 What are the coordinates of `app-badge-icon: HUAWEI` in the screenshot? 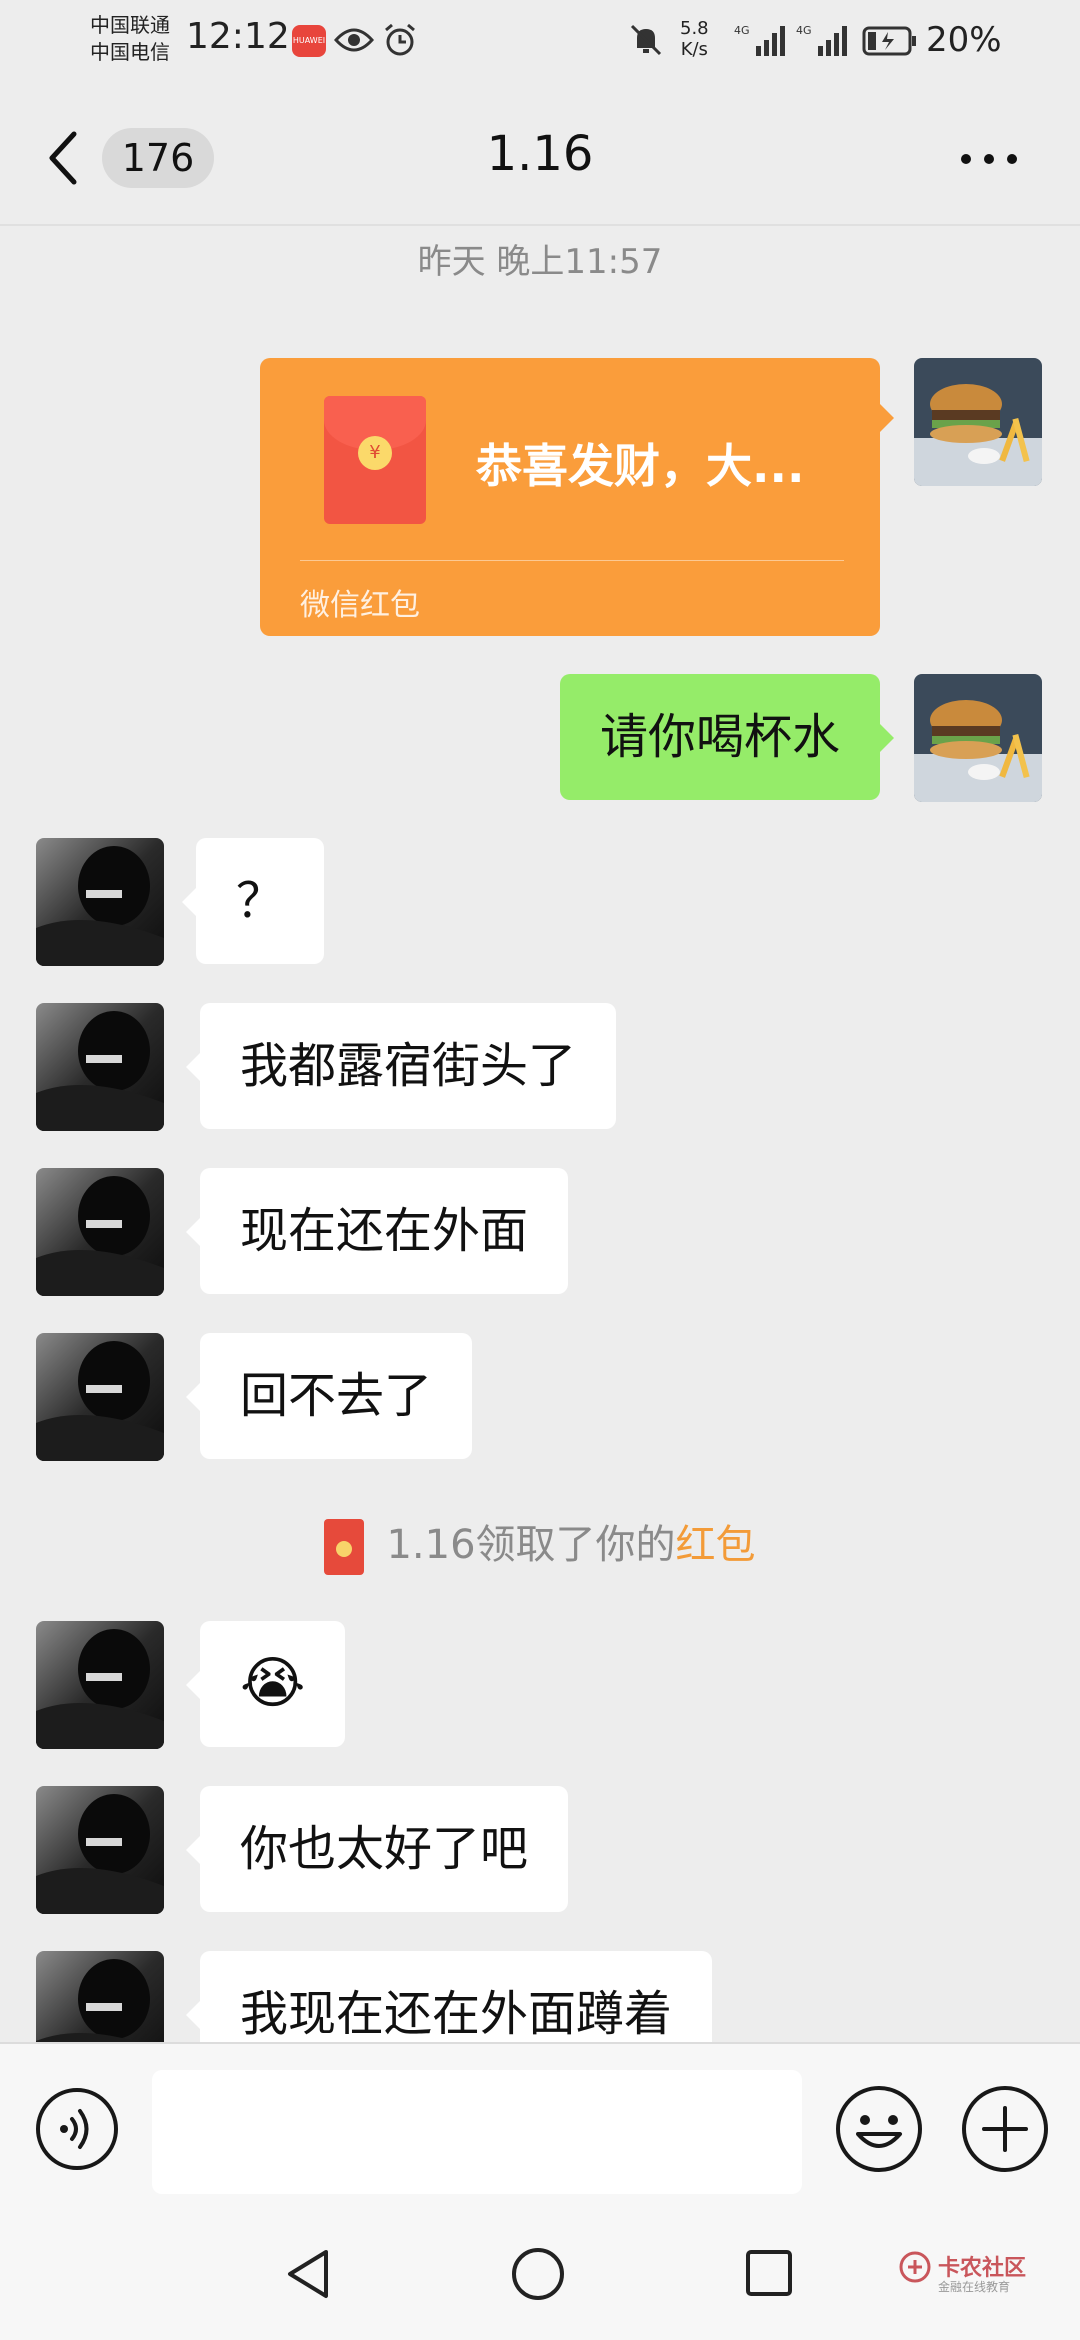 It's located at (309, 41).